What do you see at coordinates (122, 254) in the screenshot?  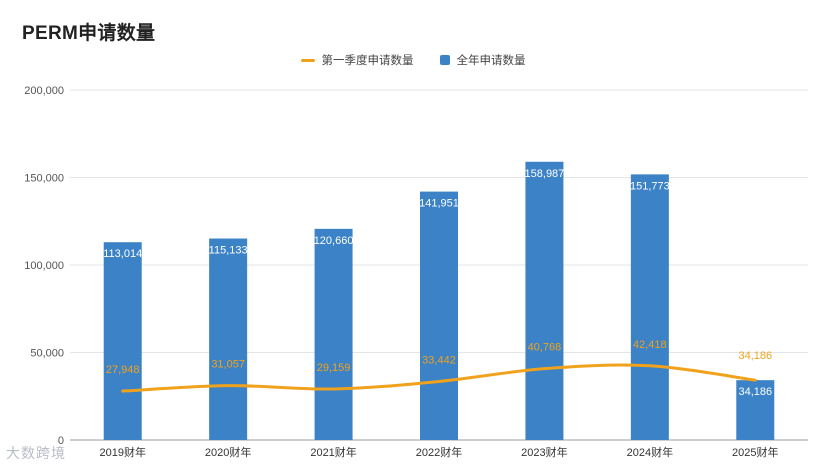 I see `bar-value-label: 113,014` at bounding box center [122, 254].